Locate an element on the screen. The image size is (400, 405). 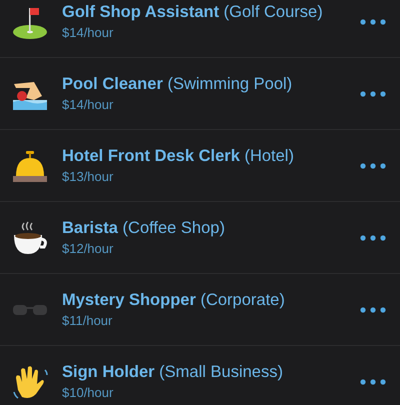
hourly-wage: $12/hour is located at coordinates (88, 248).